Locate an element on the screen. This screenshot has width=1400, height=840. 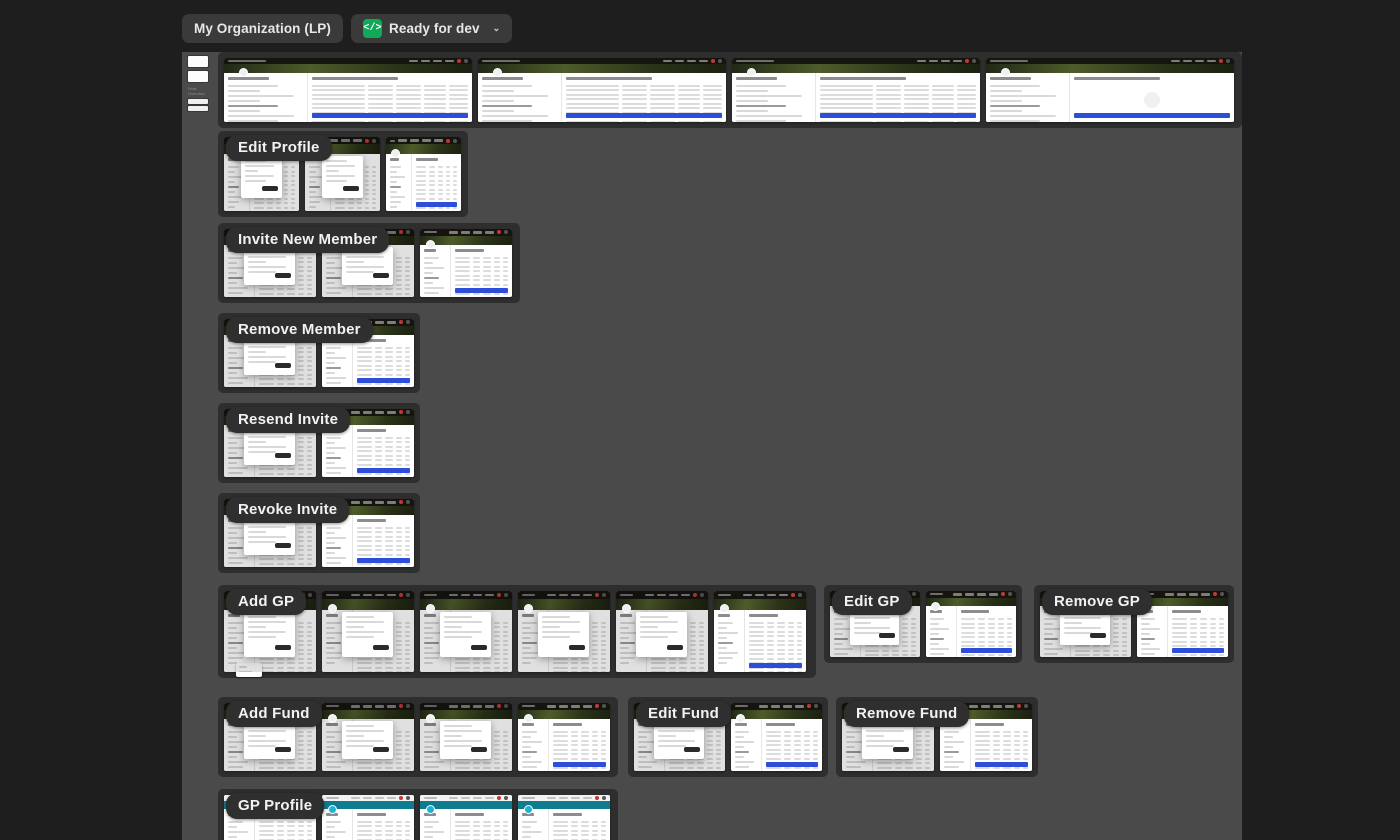
organization-selector: My Organization (LP) is located at coordinates (262, 28).